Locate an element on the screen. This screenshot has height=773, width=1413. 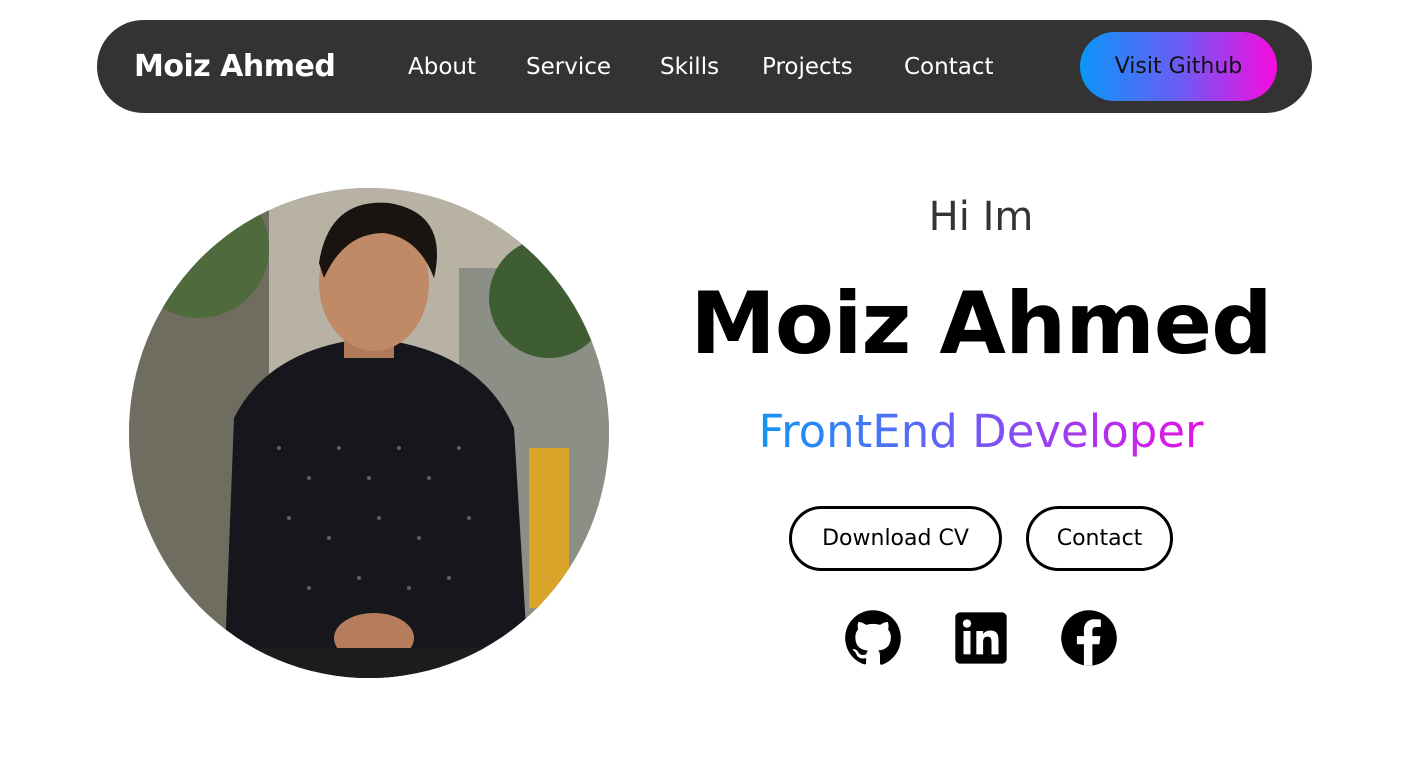
download-cv-button: Download CV is located at coordinates (895, 538).